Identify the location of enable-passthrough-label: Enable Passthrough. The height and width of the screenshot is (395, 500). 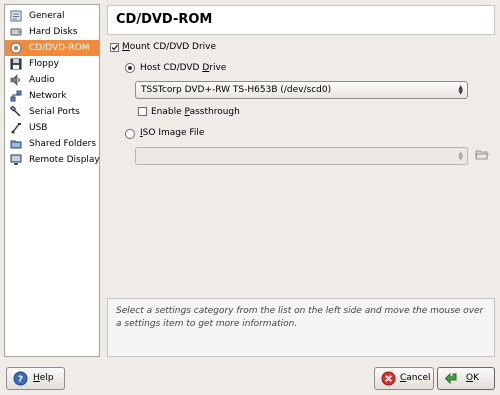
(195, 112).